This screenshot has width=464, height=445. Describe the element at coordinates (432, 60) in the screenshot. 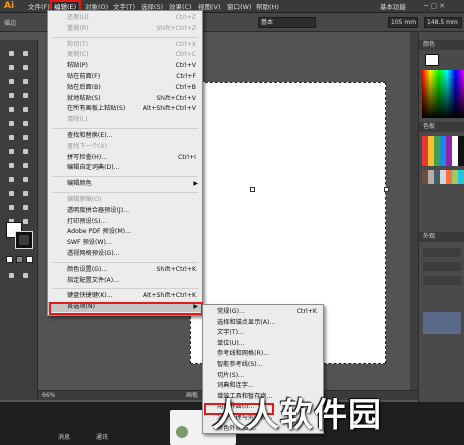

I see `panel-fill-swatch` at that location.